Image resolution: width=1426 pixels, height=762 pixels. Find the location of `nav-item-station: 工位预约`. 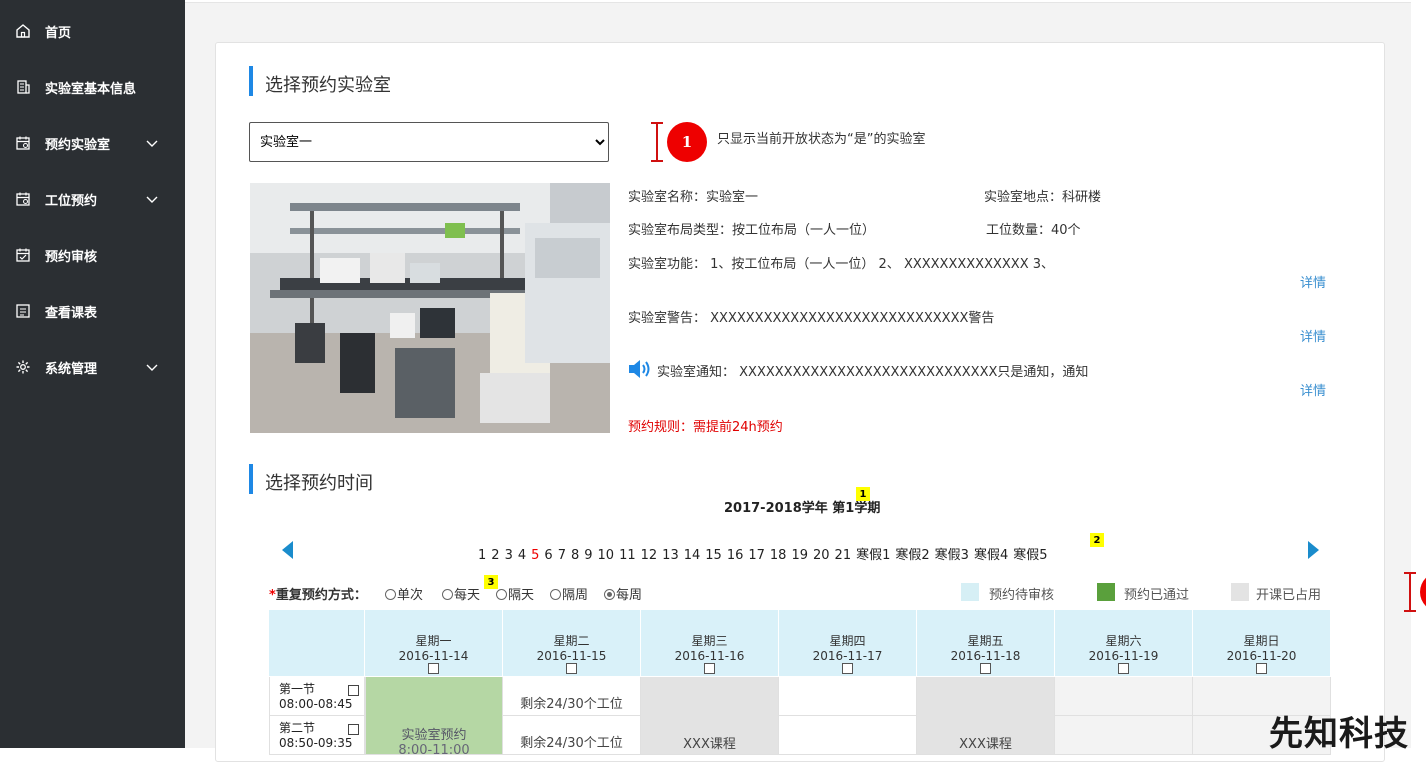

nav-item-station: 工位预约 is located at coordinates (92, 199).